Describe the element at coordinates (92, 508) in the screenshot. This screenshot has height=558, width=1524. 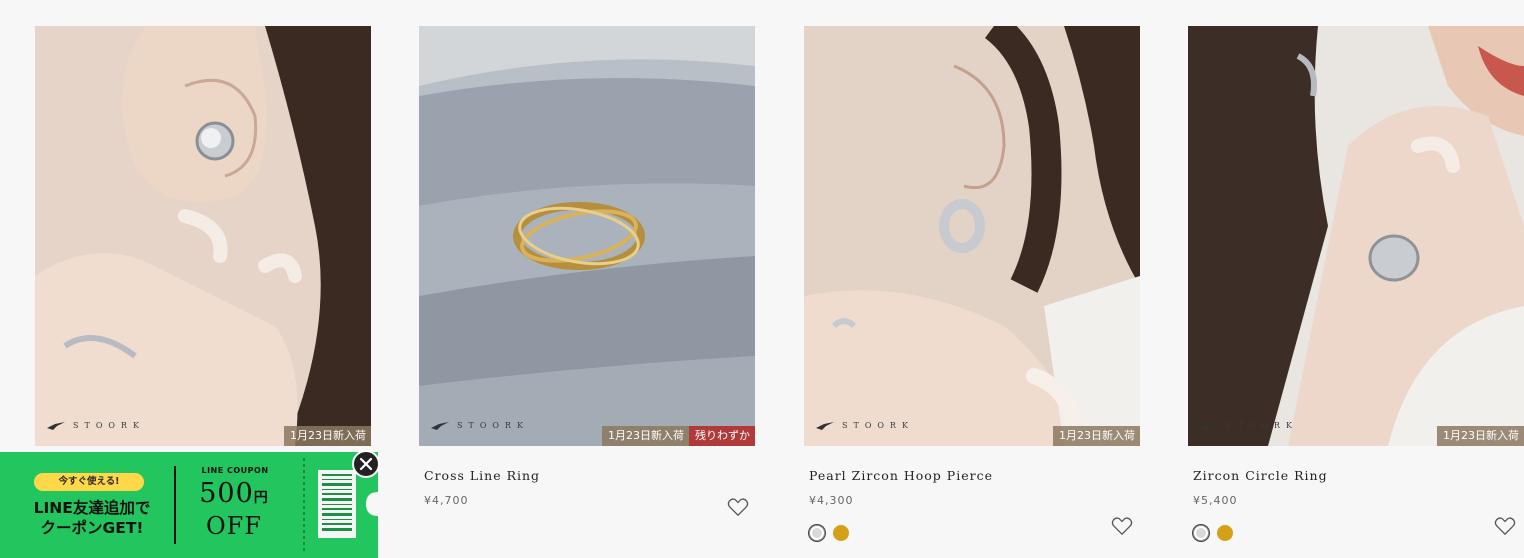
I see `coupon-line-1: LINE友達追加で` at that location.